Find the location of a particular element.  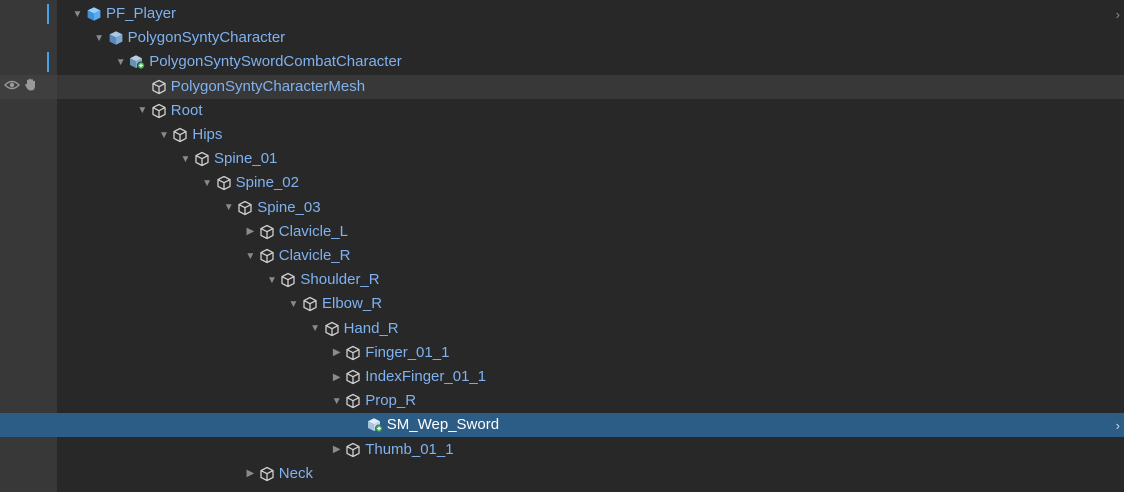

hierarchy-item-label: Spine_02 is located at coordinates (267, 183).